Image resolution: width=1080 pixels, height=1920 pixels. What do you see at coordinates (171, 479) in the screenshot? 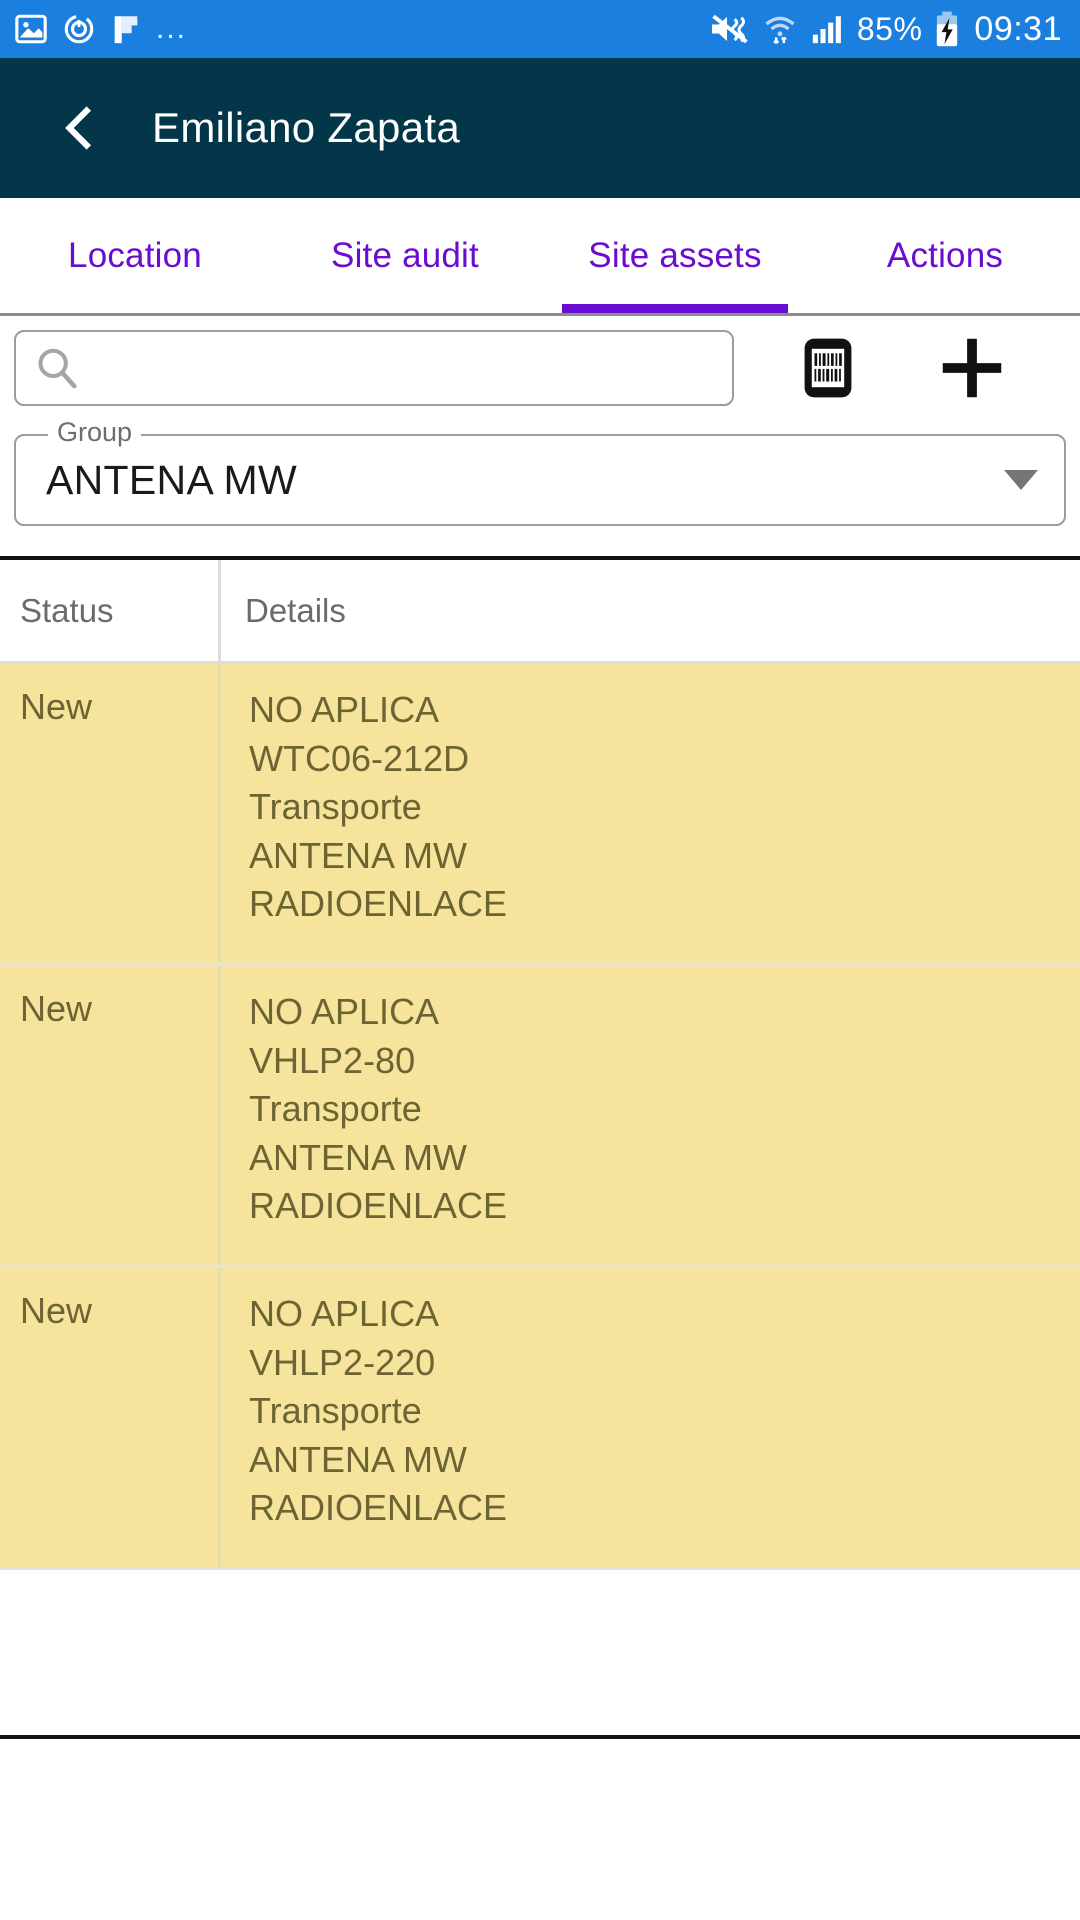
I see `group-select-value: ANTENA MW` at bounding box center [171, 479].